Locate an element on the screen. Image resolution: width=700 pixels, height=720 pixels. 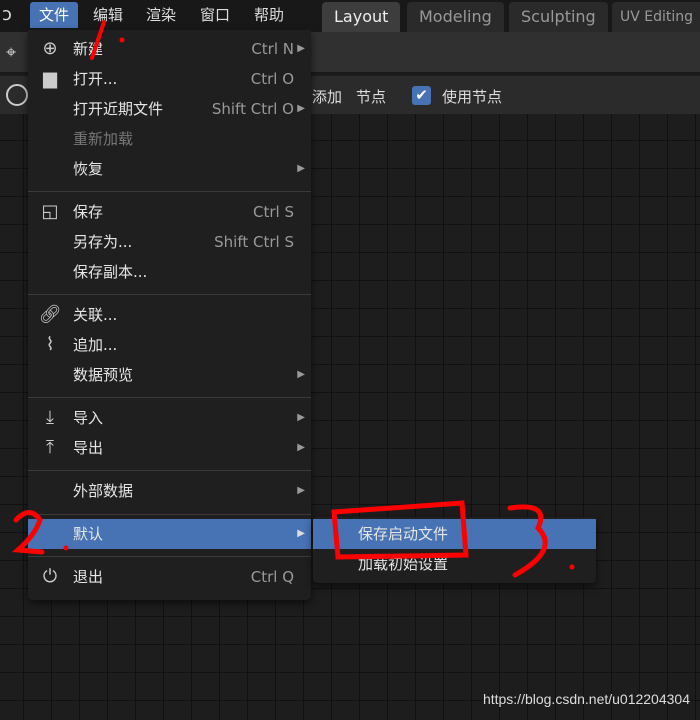
shortcut: Ctrl O is located at coordinates (272, 79).